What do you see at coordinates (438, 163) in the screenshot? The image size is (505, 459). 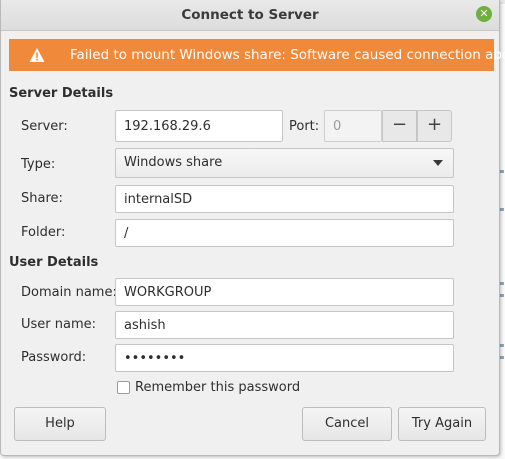 I see `chevron-down-icon` at bounding box center [438, 163].